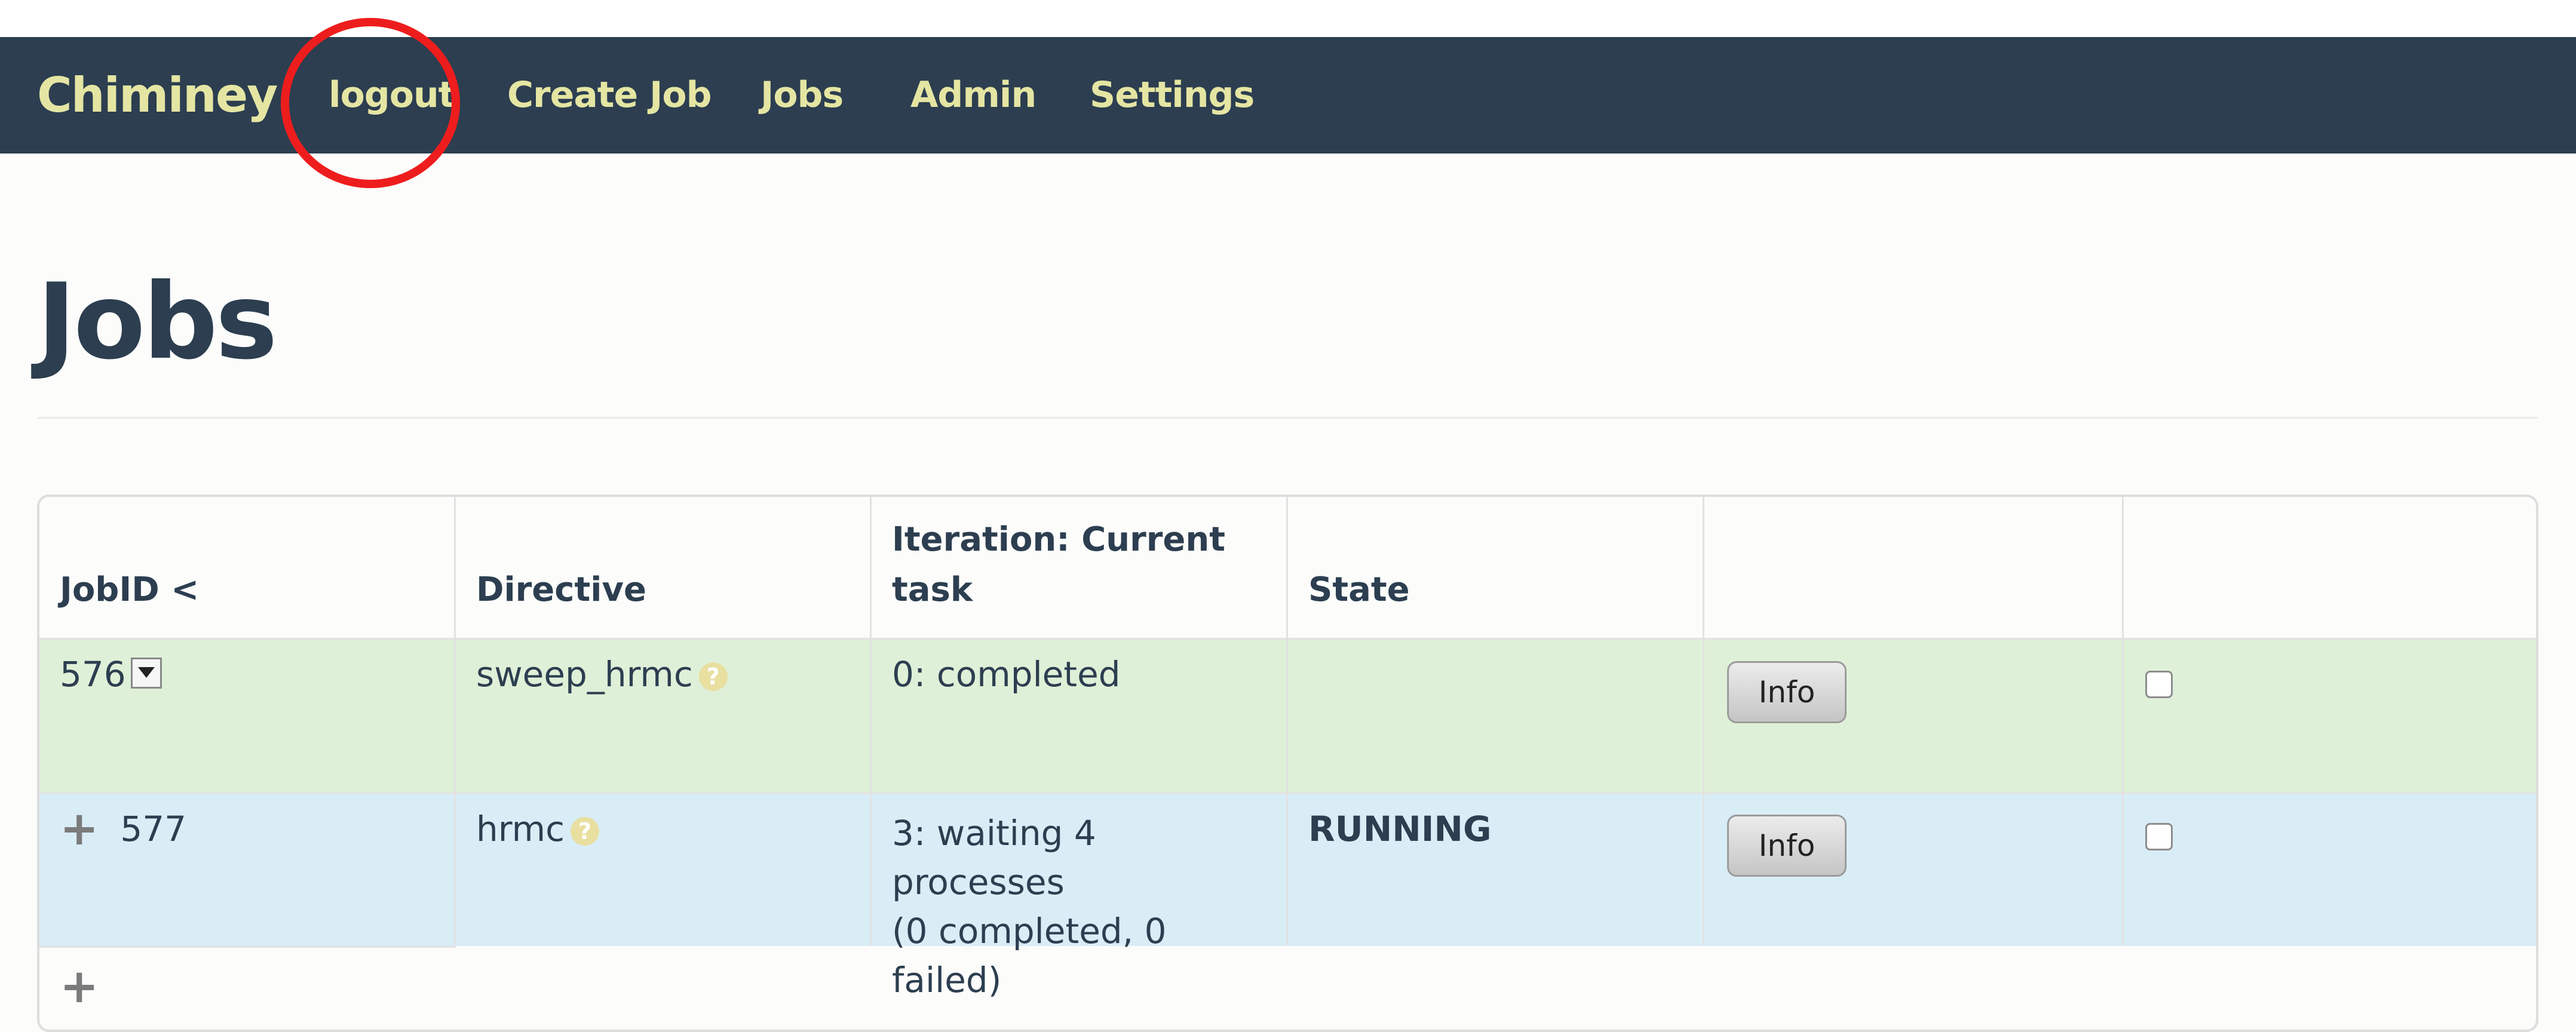 This screenshot has width=2576, height=1032. What do you see at coordinates (153, 829) in the screenshot?
I see `job-id: 577` at bounding box center [153, 829].